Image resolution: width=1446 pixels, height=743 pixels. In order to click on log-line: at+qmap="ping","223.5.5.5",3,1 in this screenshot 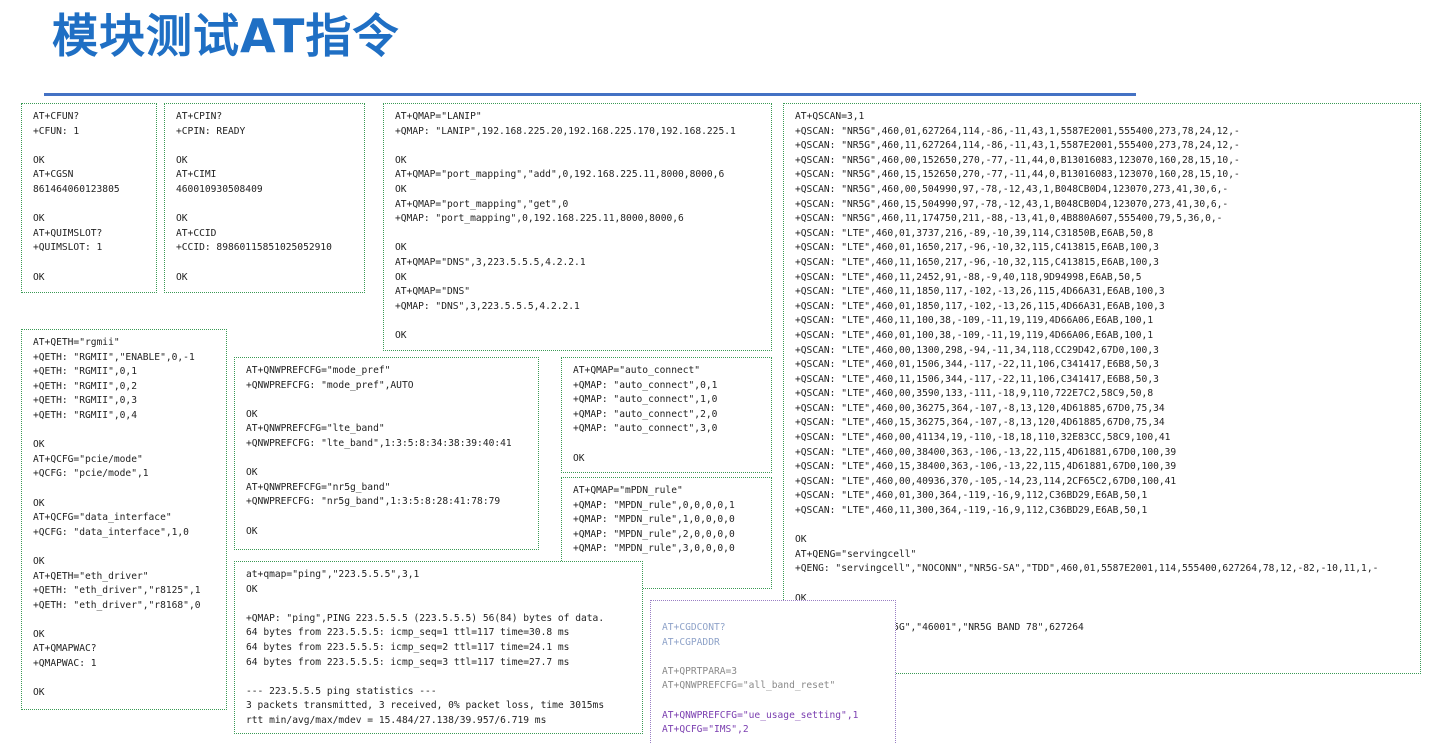, I will do `click(333, 574)`.